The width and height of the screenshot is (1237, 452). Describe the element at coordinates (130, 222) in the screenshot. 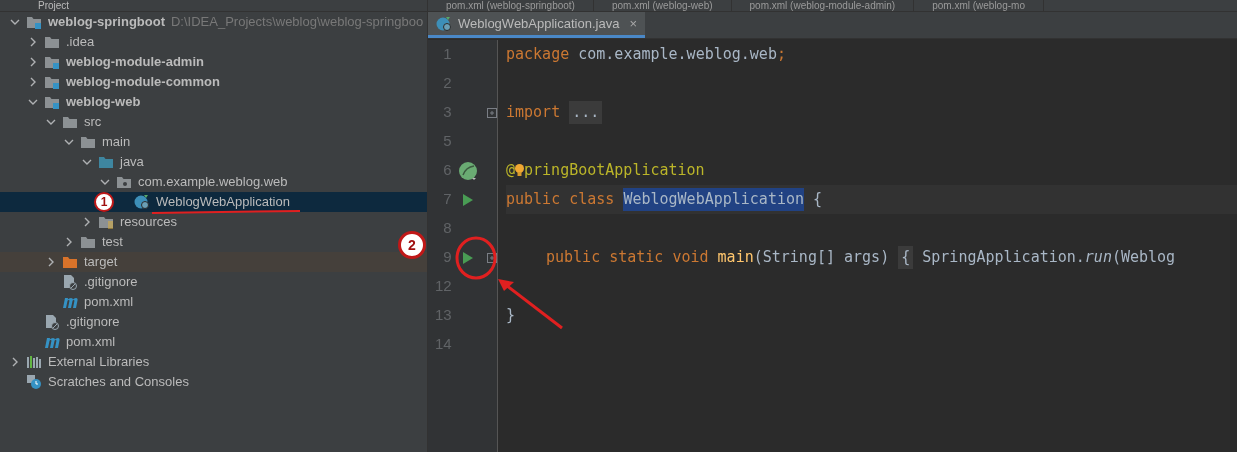

I see `tree-item: resources` at that location.